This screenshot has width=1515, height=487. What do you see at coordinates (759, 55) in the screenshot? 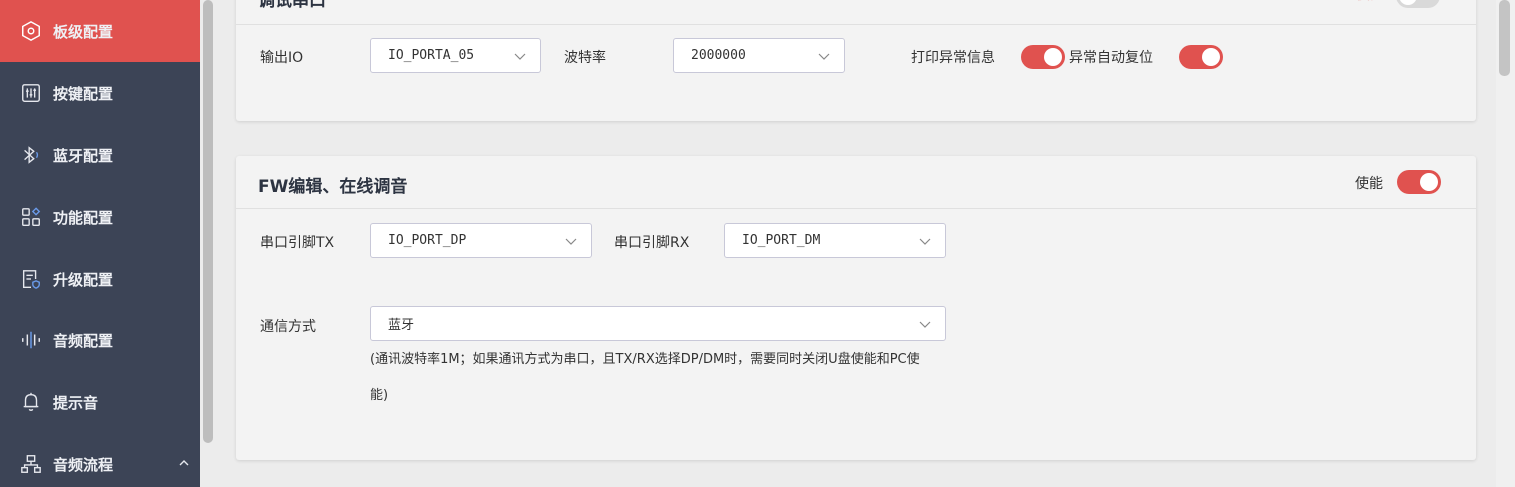
I see `baud-rate-select: 2000000` at bounding box center [759, 55].